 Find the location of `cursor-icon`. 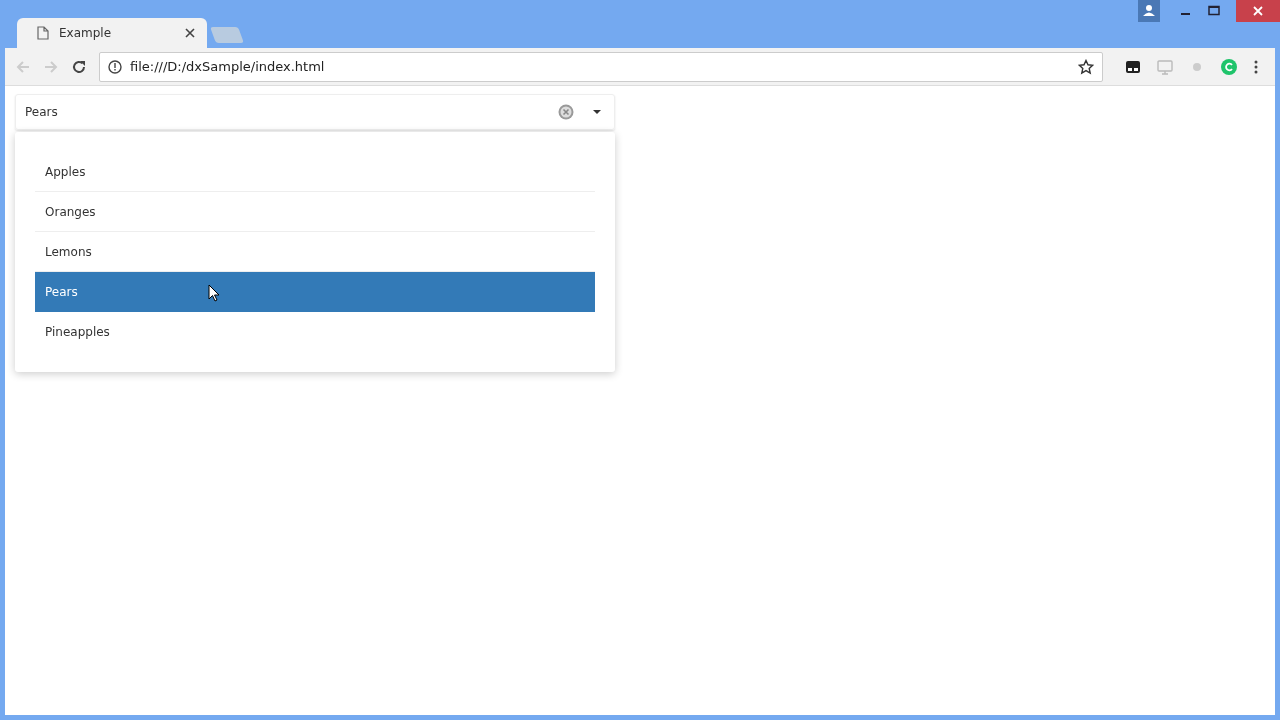

cursor-icon is located at coordinates (214, 293).